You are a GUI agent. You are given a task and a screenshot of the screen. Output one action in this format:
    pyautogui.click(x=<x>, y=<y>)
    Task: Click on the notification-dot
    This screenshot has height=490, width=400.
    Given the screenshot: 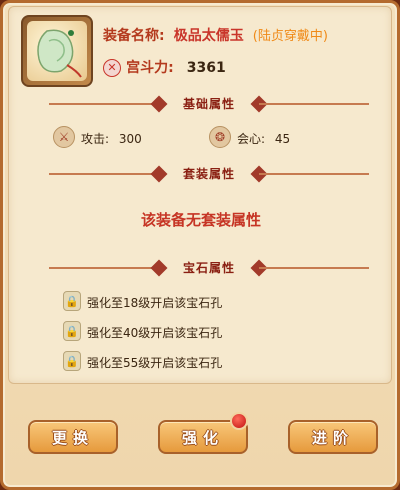 What is the action you would take?
    pyautogui.click(x=239, y=421)
    